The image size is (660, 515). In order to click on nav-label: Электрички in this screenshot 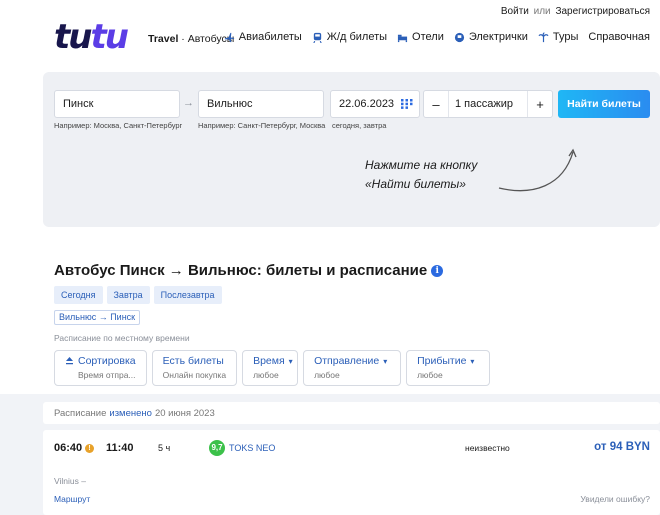, I will do `click(498, 37)`.